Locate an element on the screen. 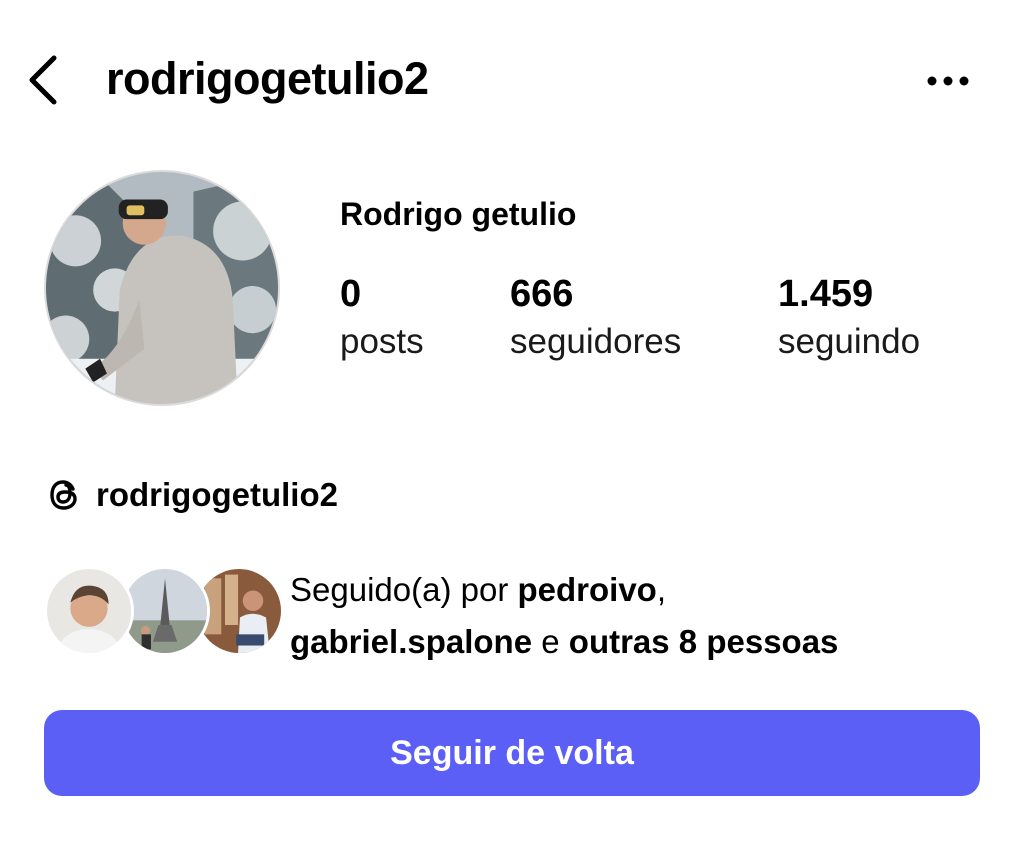 The width and height of the screenshot is (1024, 852). follow-back-button: Seguir de volta is located at coordinates (512, 753).